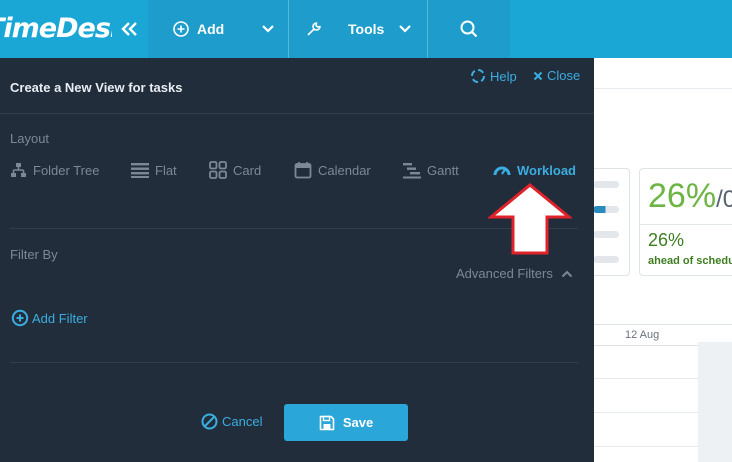 The width and height of the screenshot is (732, 462). I want to click on advanced-filters-toggle: Advanced Filters, so click(514, 273).